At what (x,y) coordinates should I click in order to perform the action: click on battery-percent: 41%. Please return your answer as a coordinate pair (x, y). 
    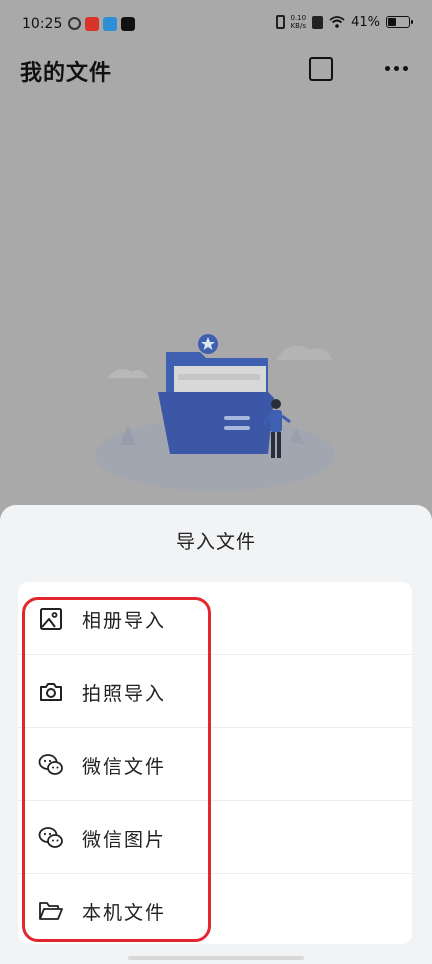
    Looking at the image, I should click on (365, 22).